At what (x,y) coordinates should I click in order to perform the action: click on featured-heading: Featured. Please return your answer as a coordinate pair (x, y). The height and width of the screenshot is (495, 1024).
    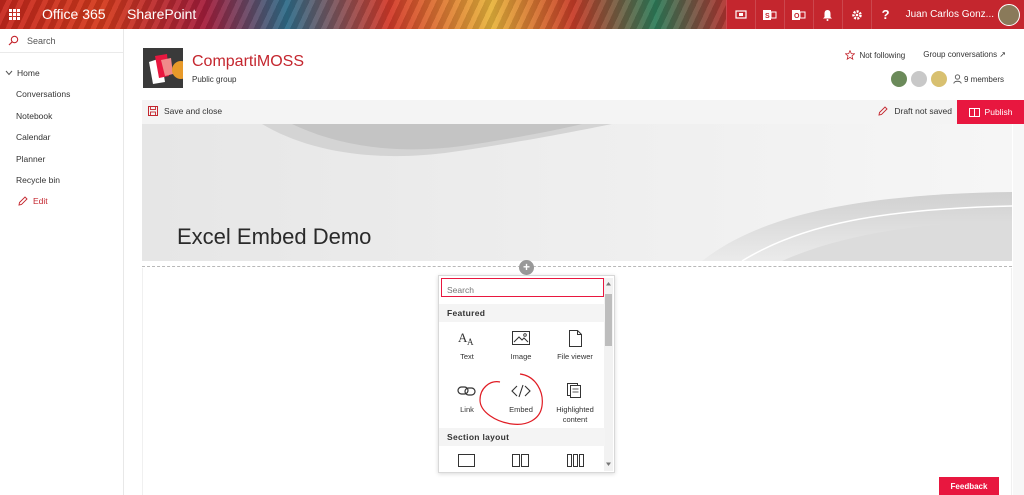
    Looking at the image, I should click on (522, 313).